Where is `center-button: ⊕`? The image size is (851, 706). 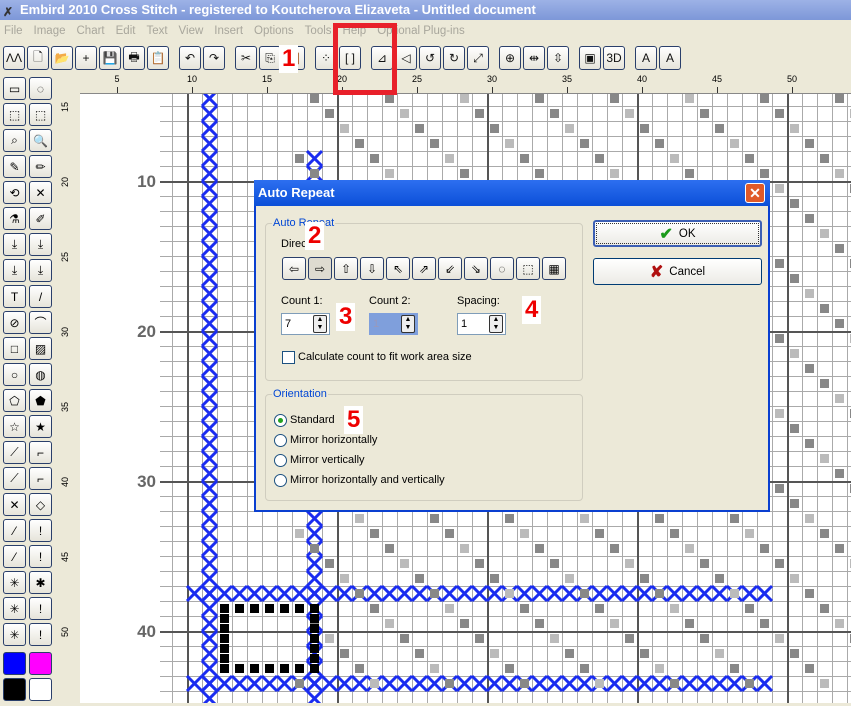
center-button: ⊕ is located at coordinates (510, 58).